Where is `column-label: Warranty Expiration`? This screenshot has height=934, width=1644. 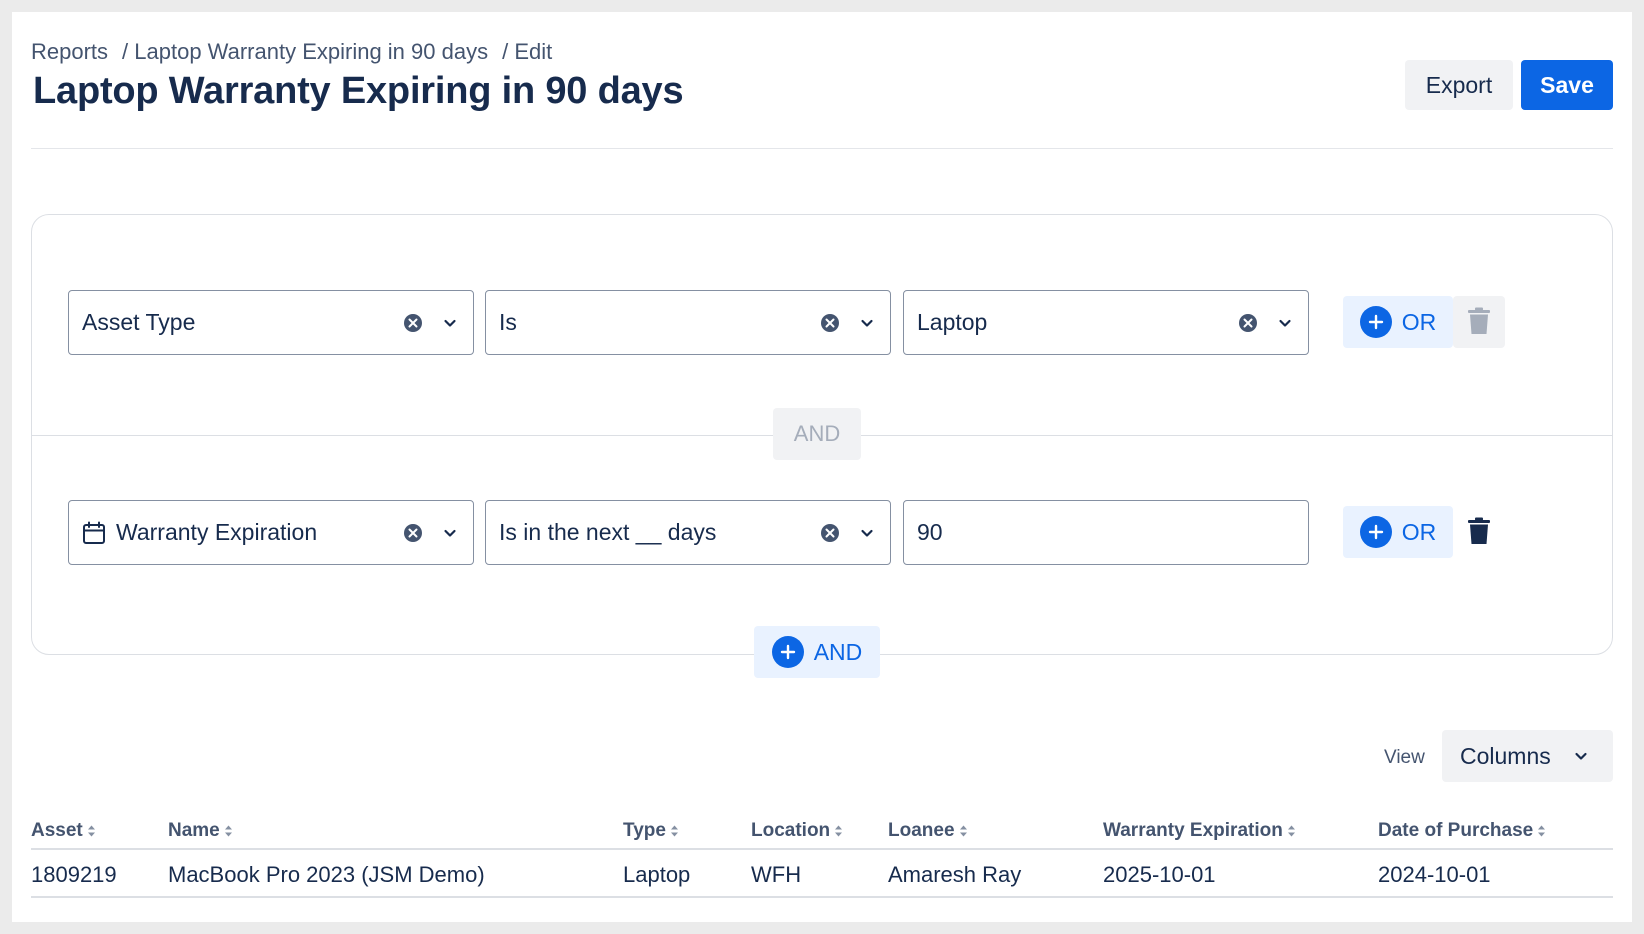
column-label: Warranty Expiration is located at coordinates (1193, 830).